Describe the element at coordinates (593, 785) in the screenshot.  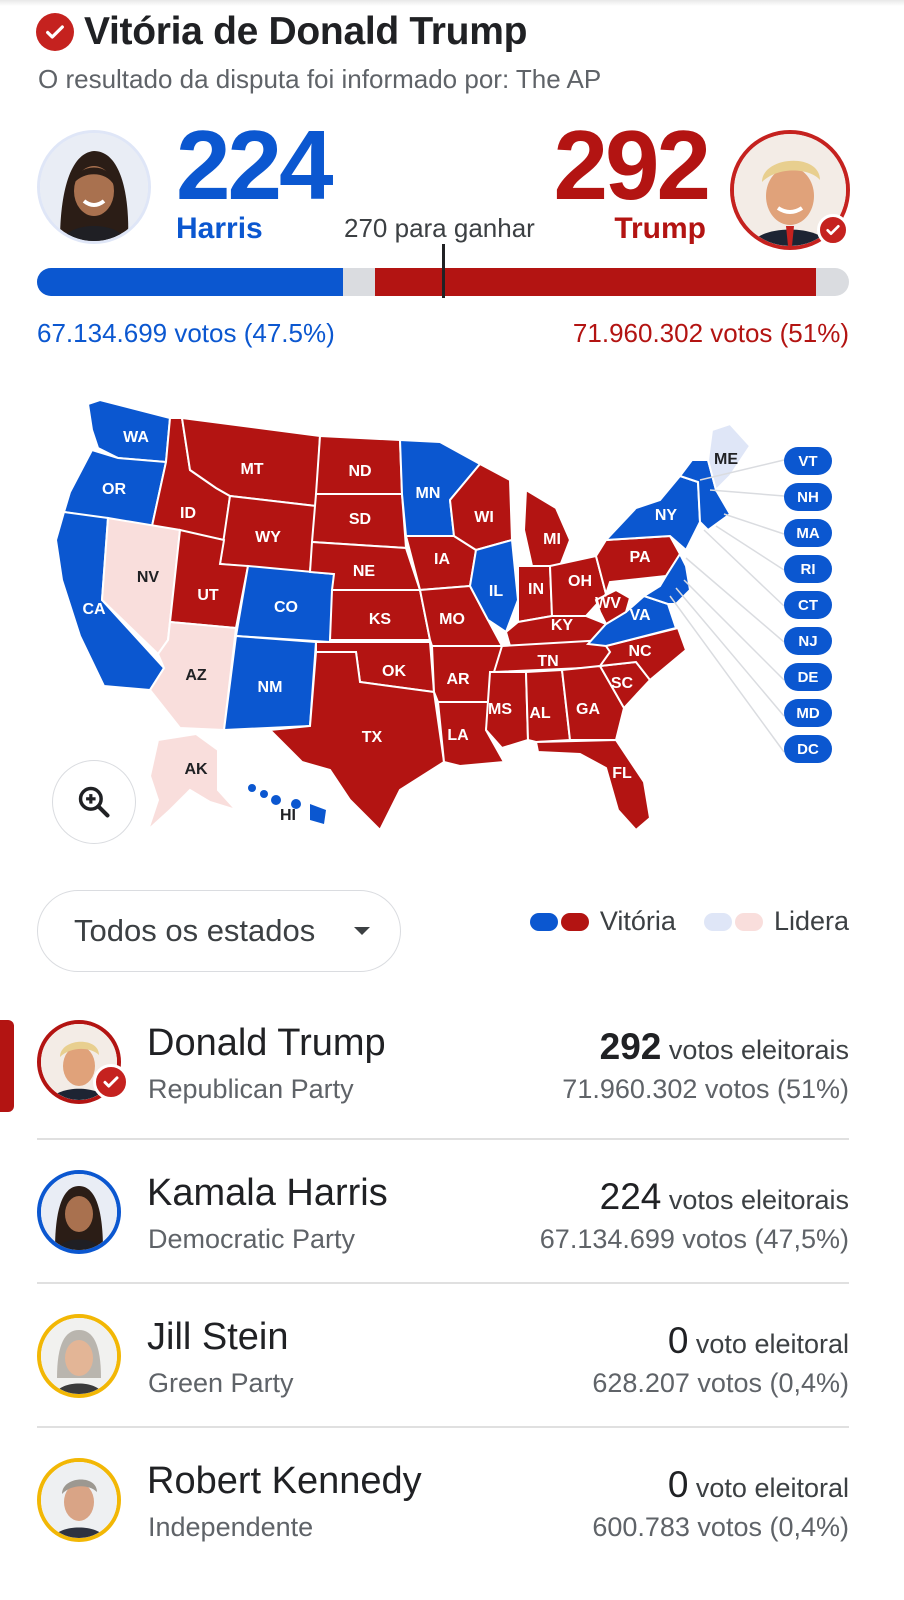
I see `state-fl` at that location.